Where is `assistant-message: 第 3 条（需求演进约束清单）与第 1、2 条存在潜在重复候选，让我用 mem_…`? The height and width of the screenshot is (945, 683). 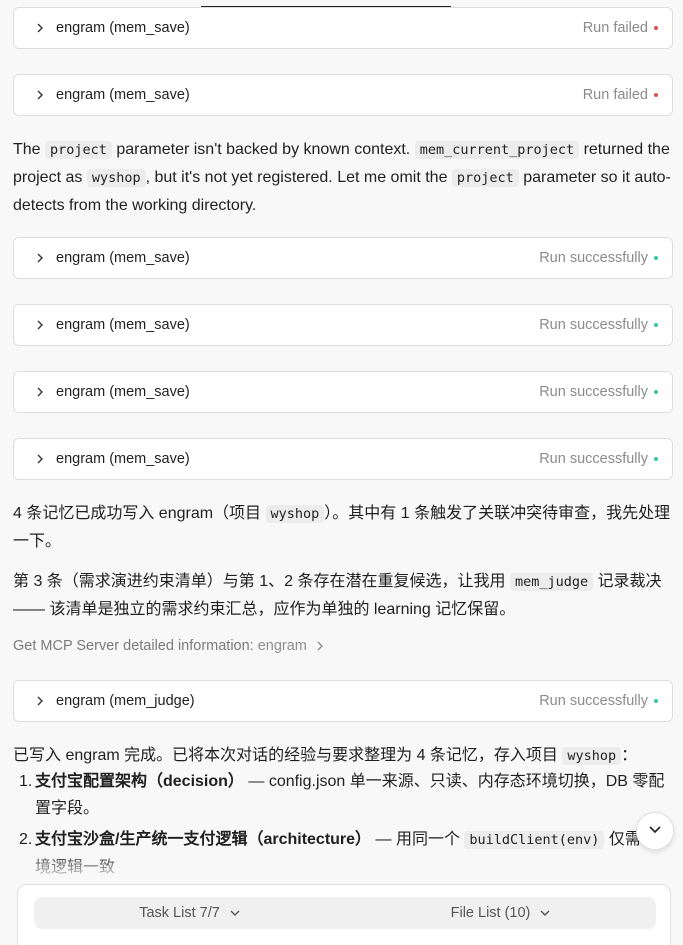
assistant-message: 第 3 条（需求演进约束清单）与第 1、2 条存在潜在重复候选，让我用 mem_… is located at coordinates (343, 595).